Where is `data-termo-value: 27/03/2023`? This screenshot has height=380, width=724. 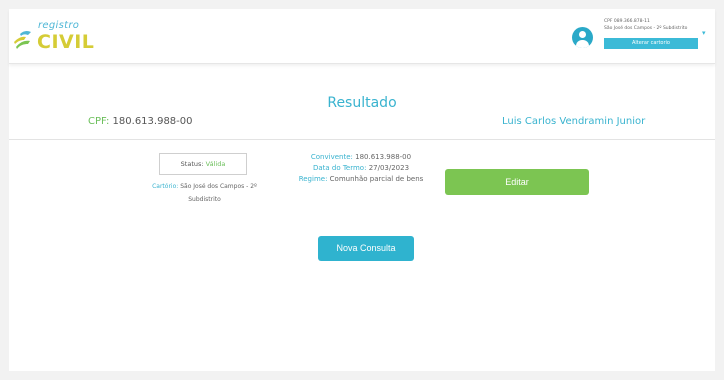 data-termo-value: 27/03/2023 is located at coordinates (389, 168).